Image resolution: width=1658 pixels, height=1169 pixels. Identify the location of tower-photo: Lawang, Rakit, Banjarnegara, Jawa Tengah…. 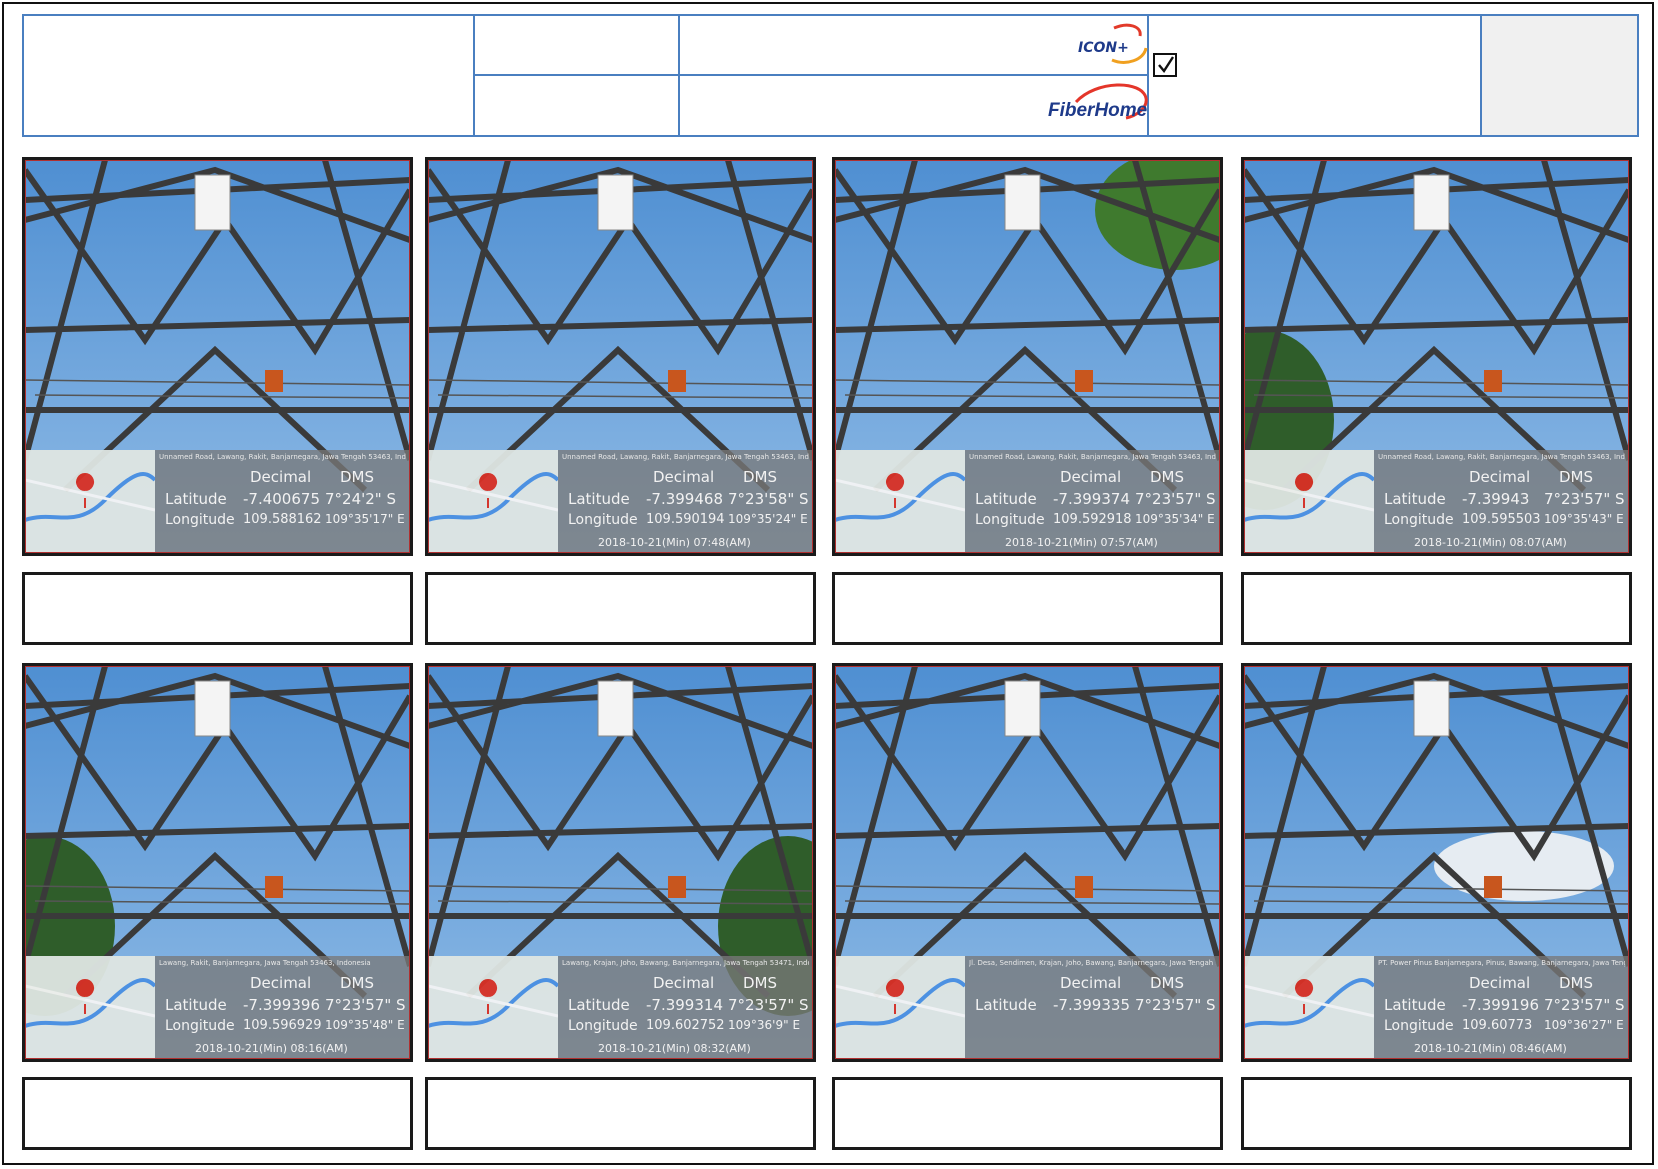
(217, 862).